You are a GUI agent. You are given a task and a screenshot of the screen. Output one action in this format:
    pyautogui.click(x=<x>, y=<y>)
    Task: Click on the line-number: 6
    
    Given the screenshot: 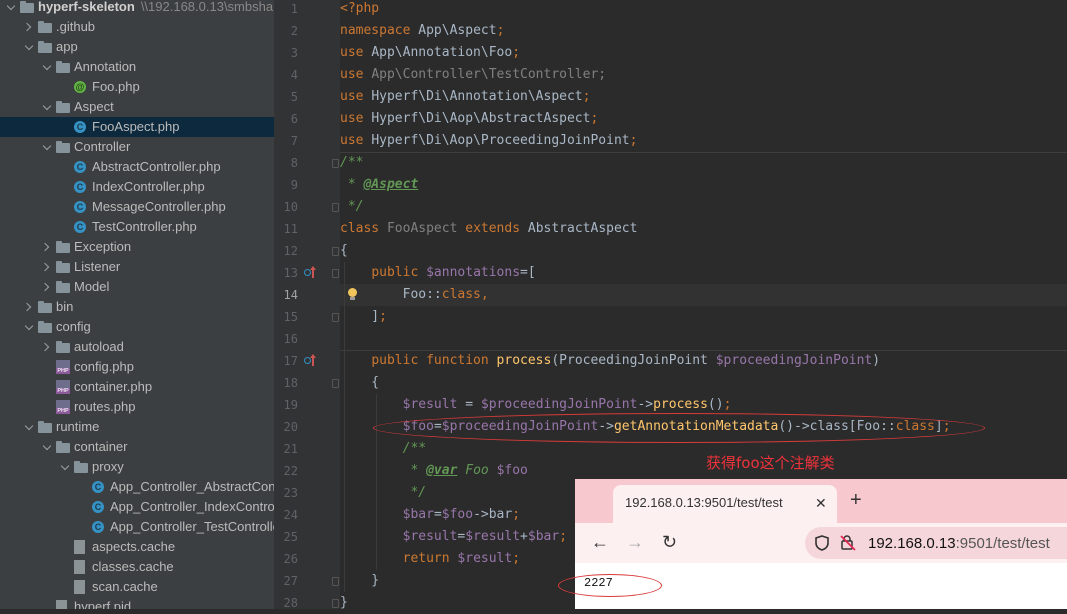 What is the action you would take?
    pyautogui.click(x=294, y=119)
    